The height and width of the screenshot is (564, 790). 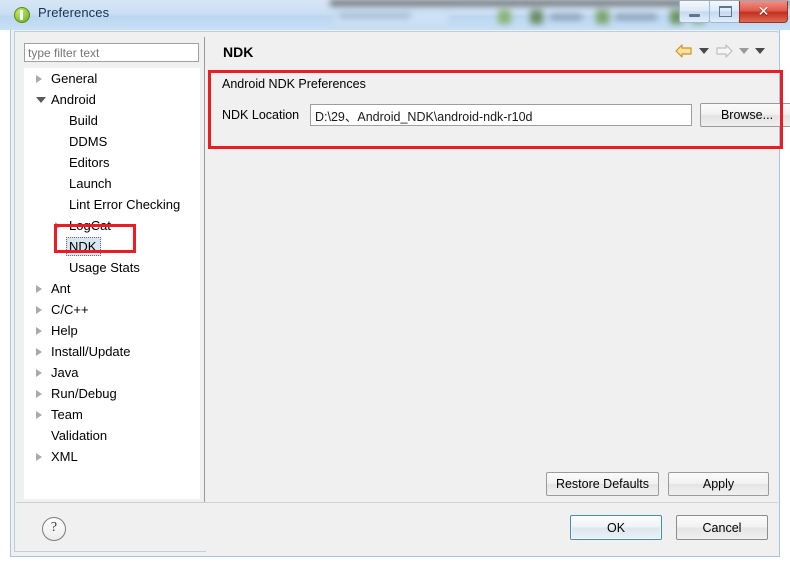 I want to click on back-history-chevron-down-icon, so click(x=704, y=51).